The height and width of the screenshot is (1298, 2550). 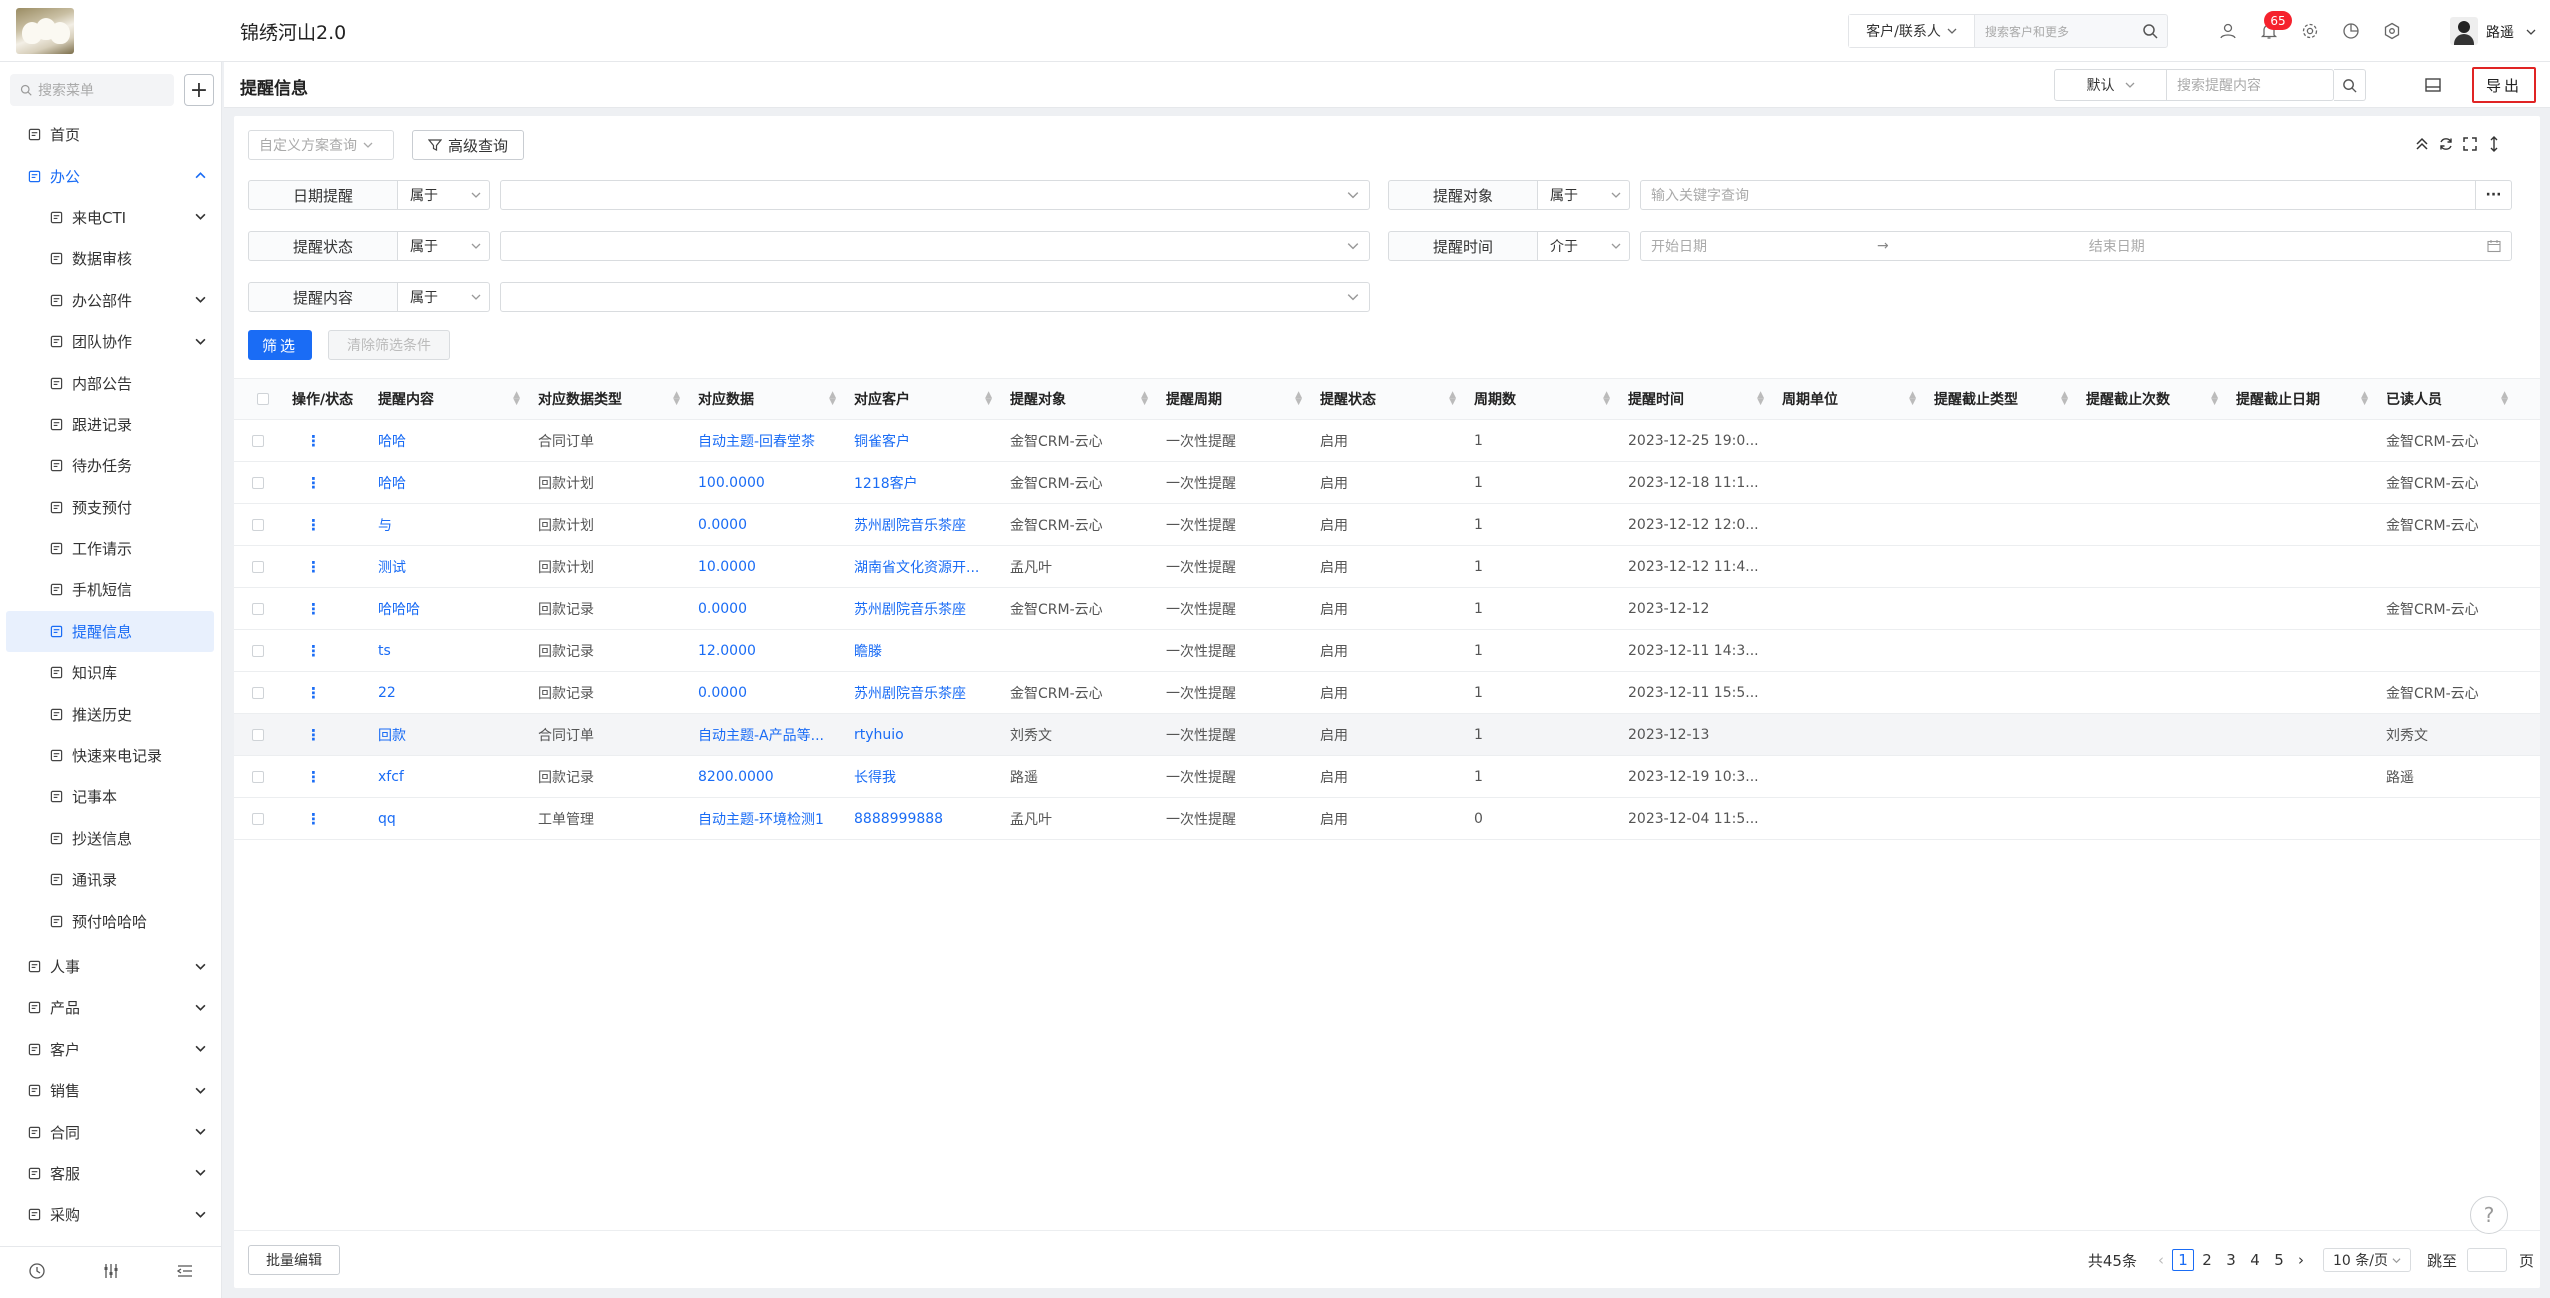 I want to click on page-number: 4, so click(x=2255, y=1260).